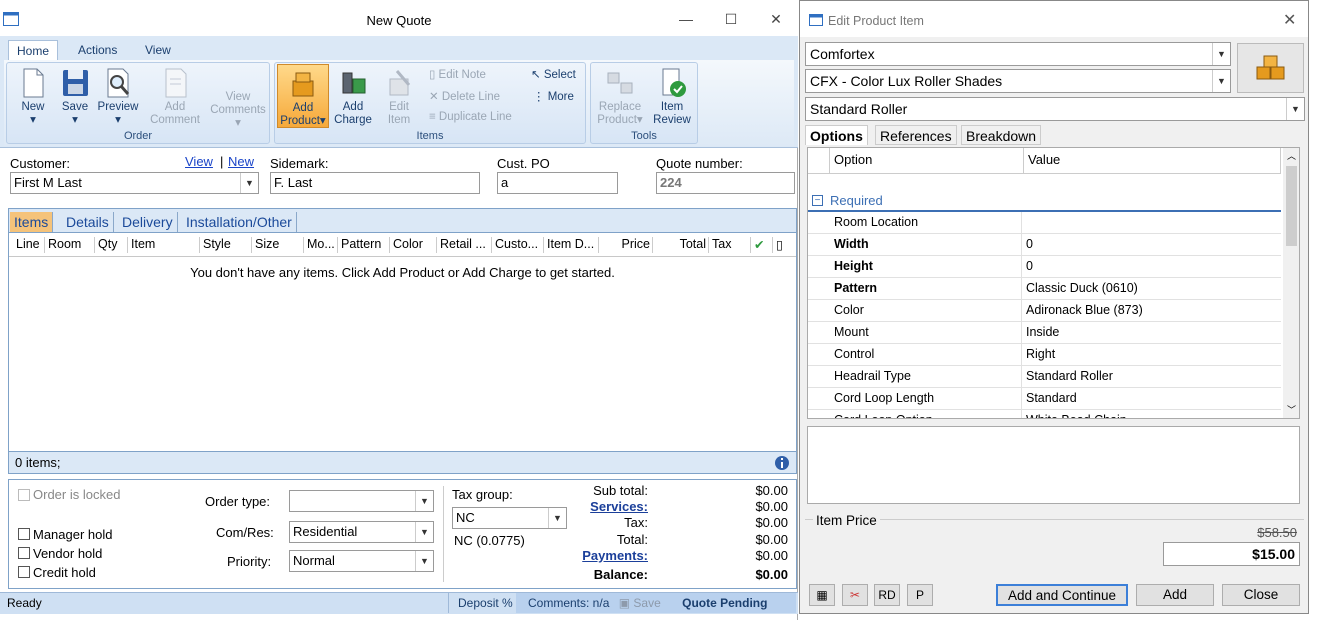 This screenshot has width=1322, height=620. What do you see at coordinates (1231, 554) in the screenshot?
I see `price-input: $15.00` at bounding box center [1231, 554].